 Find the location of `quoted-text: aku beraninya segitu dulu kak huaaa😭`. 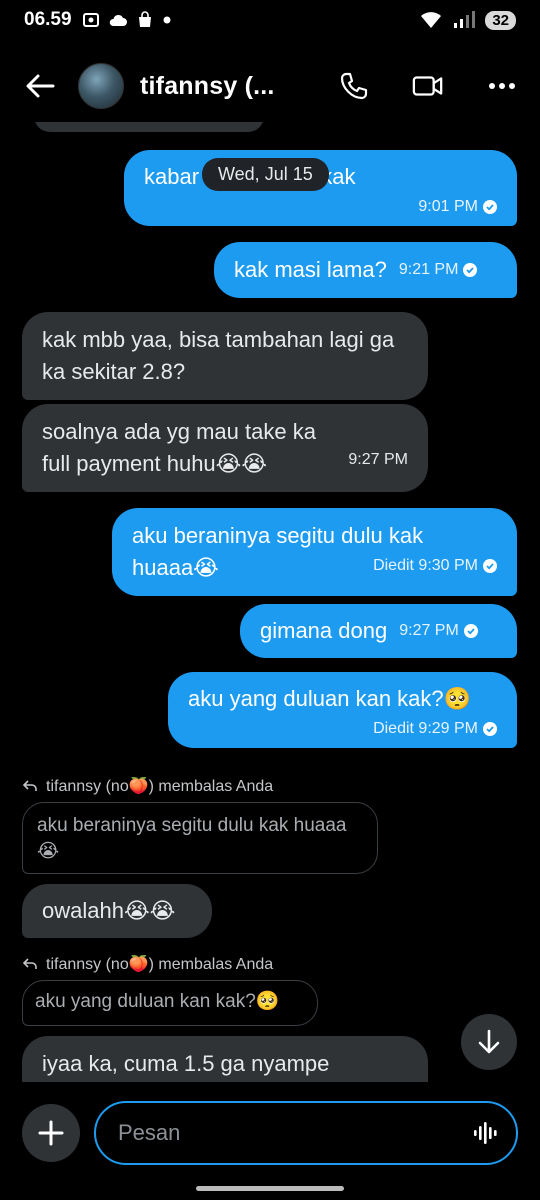

quoted-text: aku beraninya segitu dulu kak huaaa😭 is located at coordinates (192, 838).